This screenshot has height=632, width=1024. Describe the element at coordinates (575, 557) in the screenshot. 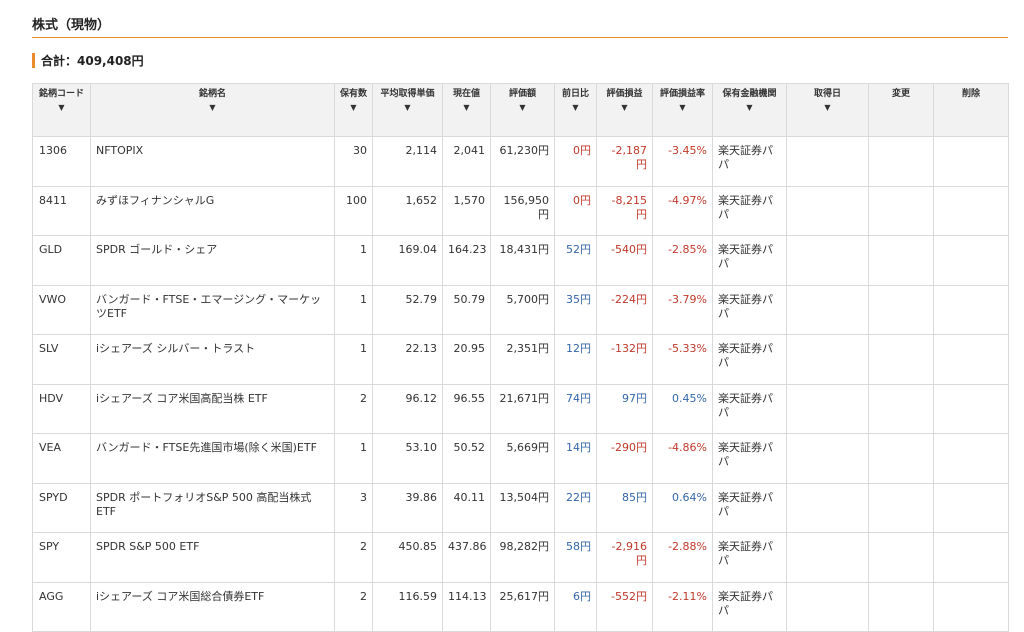

I see `cell-day-change: 58円` at that location.